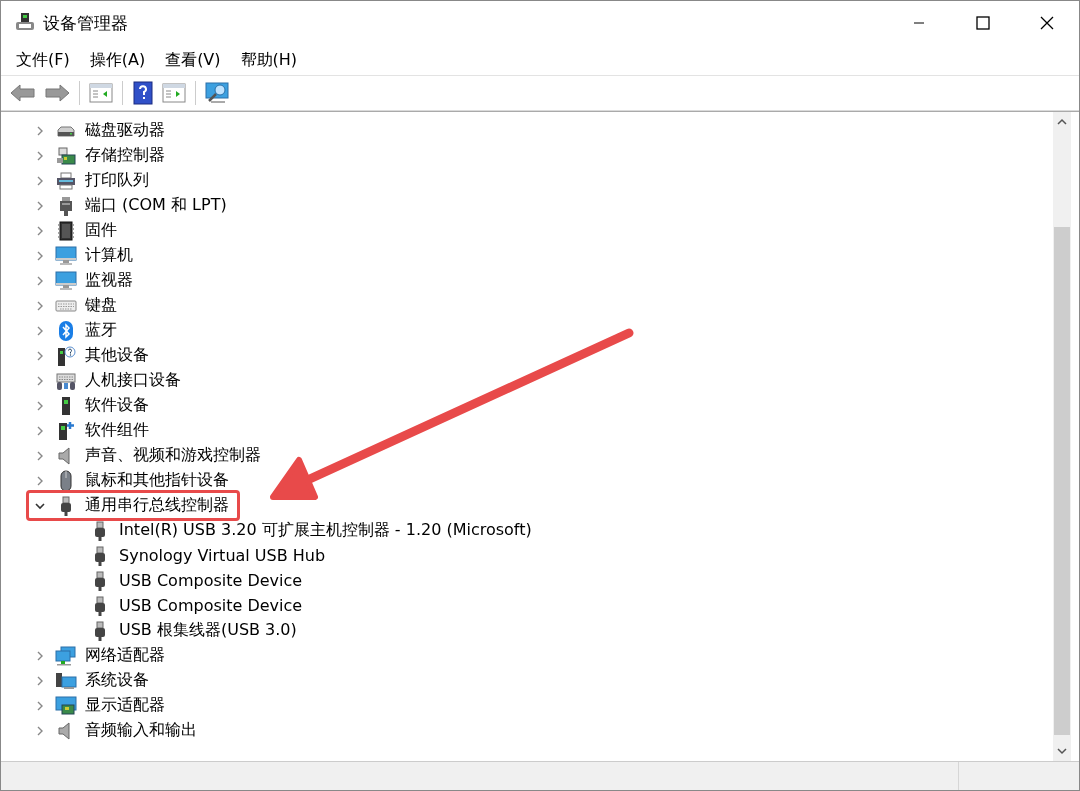  I want to click on tree-item: 磁盘驱动器, so click(125, 130).